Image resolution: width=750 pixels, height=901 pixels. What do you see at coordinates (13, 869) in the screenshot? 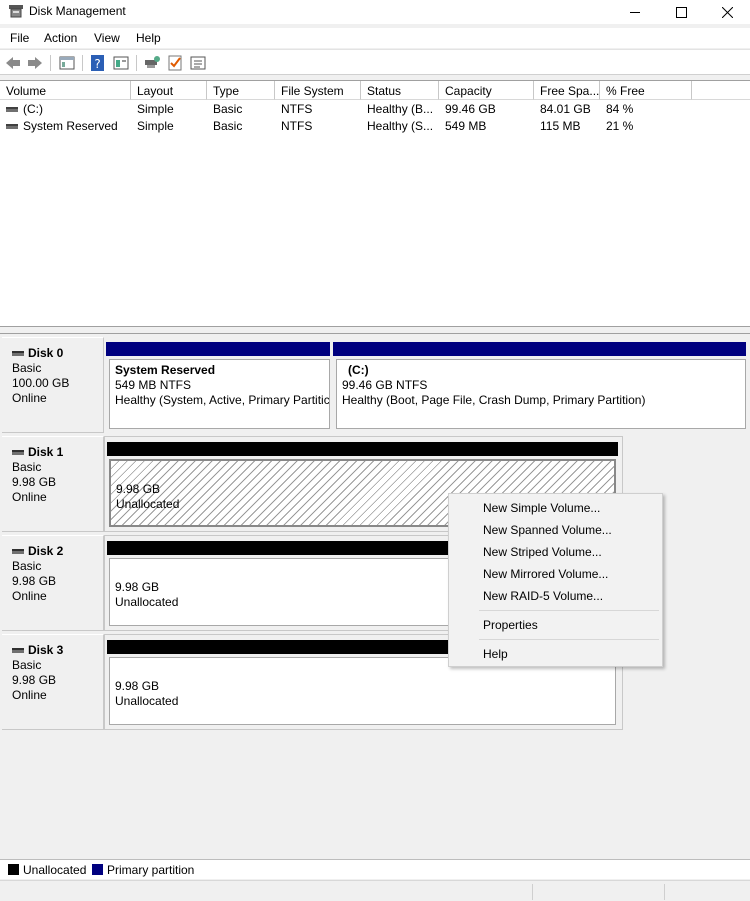
I see `unallocated-swatch` at bounding box center [13, 869].